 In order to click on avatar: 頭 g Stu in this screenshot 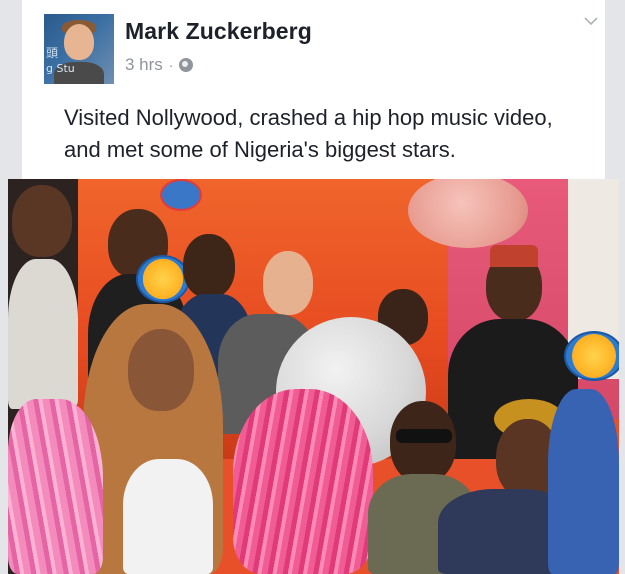, I will do `click(79, 49)`.